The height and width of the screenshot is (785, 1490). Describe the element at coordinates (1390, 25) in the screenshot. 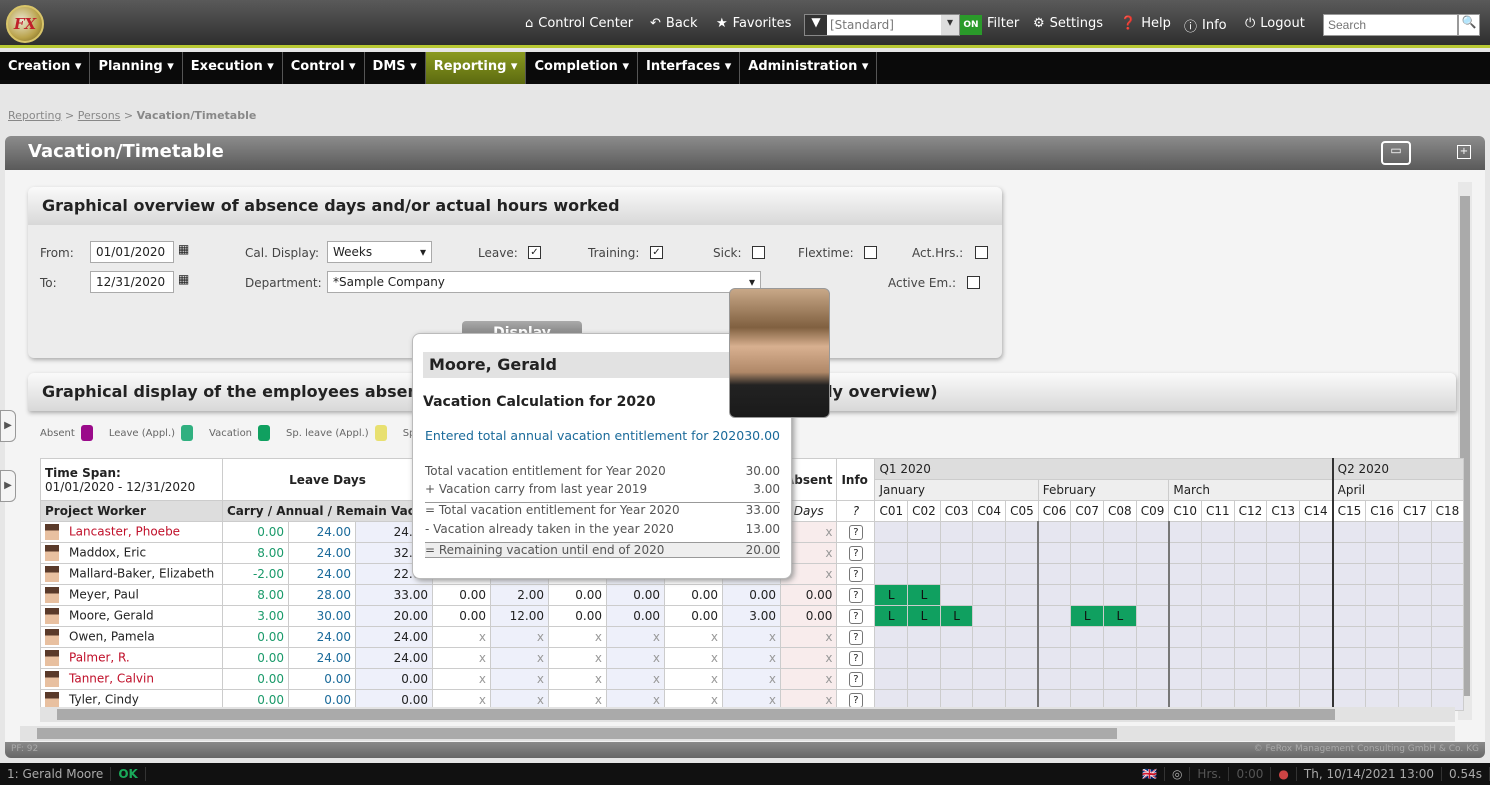

I see `search-input` at that location.